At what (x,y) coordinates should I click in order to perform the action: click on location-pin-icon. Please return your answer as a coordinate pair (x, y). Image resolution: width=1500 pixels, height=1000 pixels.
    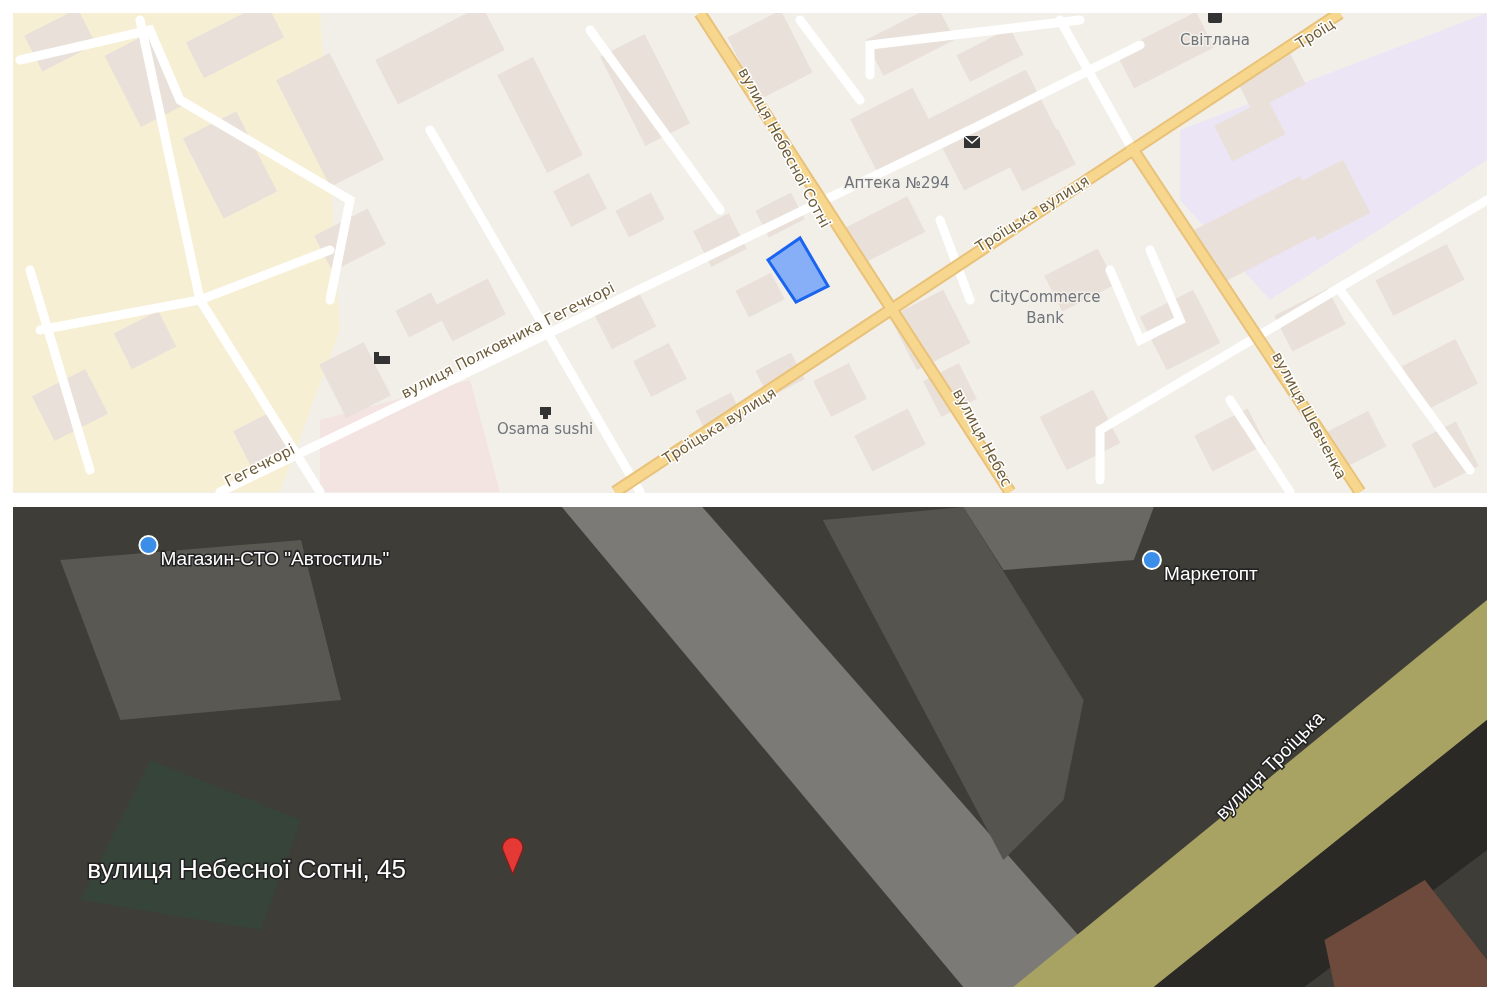
    Looking at the image, I should click on (513, 856).